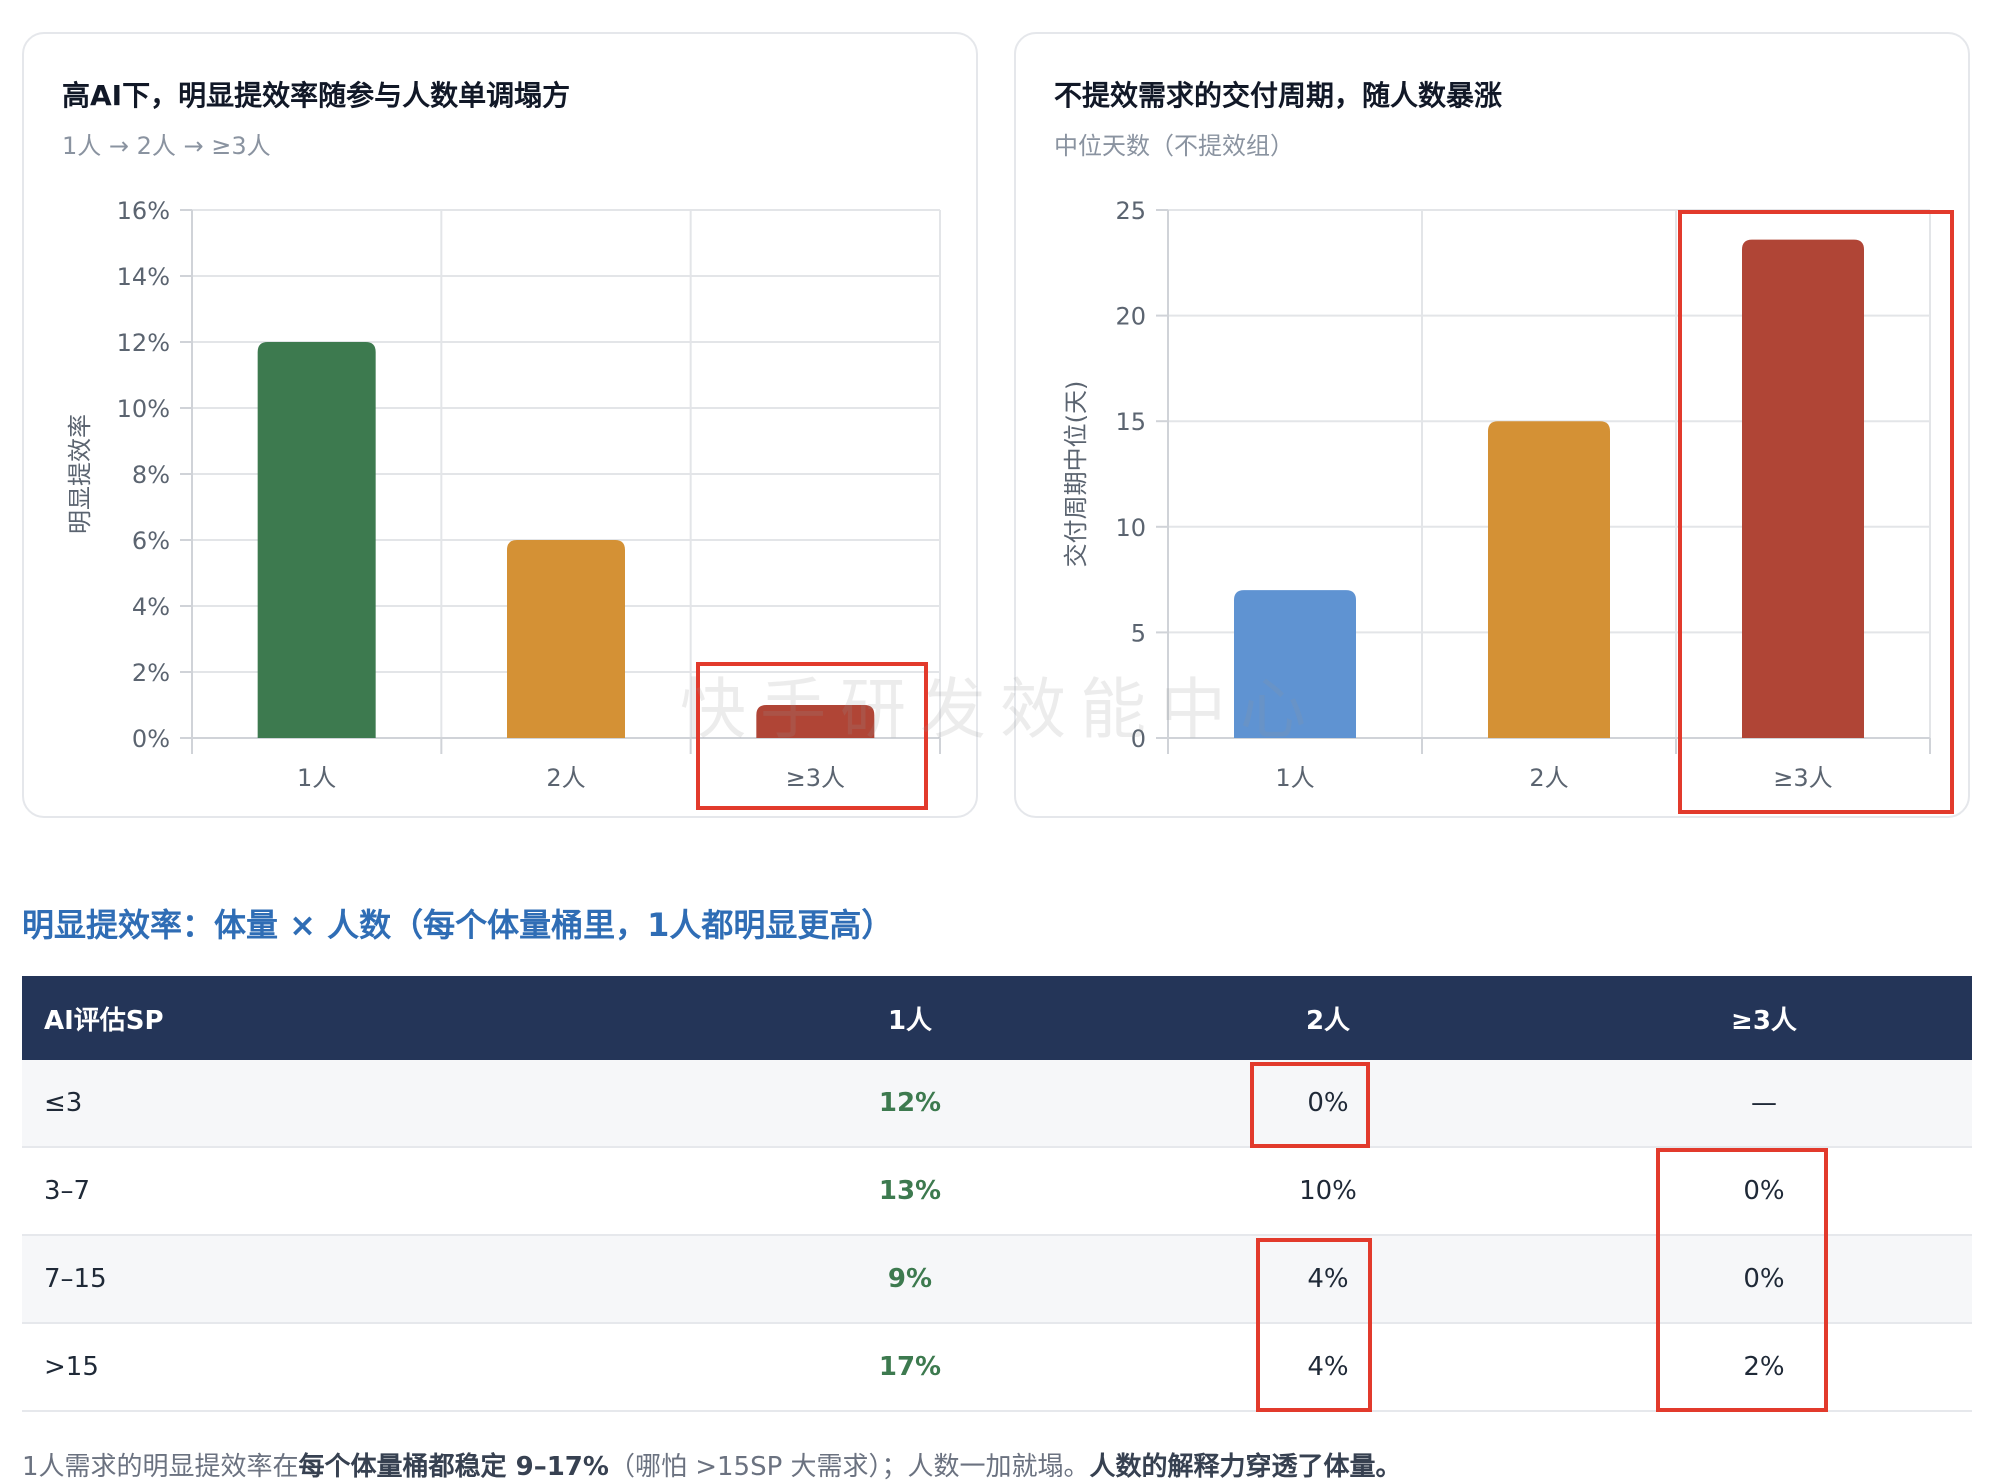 The height and width of the screenshot is (1483, 1992). Describe the element at coordinates (151, 475) in the screenshot. I see `y-tick-label: 8%` at that location.